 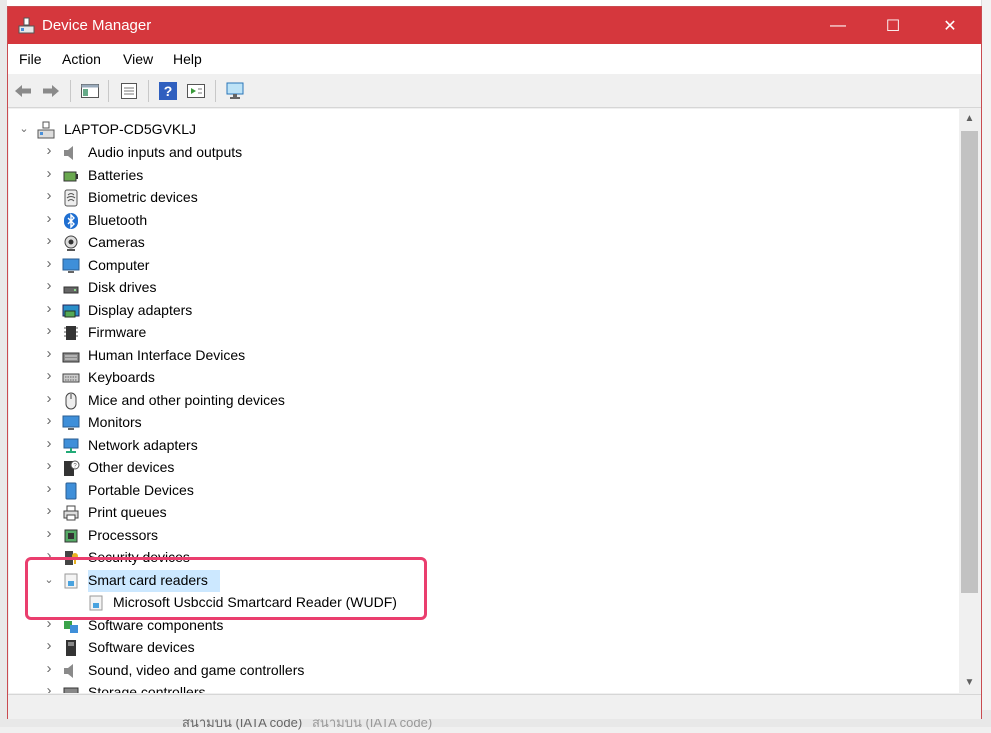 What do you see at coordinates (479, 311) in the screenshot?
I see `tree-category-row: › Display adapters` at bounding box center [479, 311].